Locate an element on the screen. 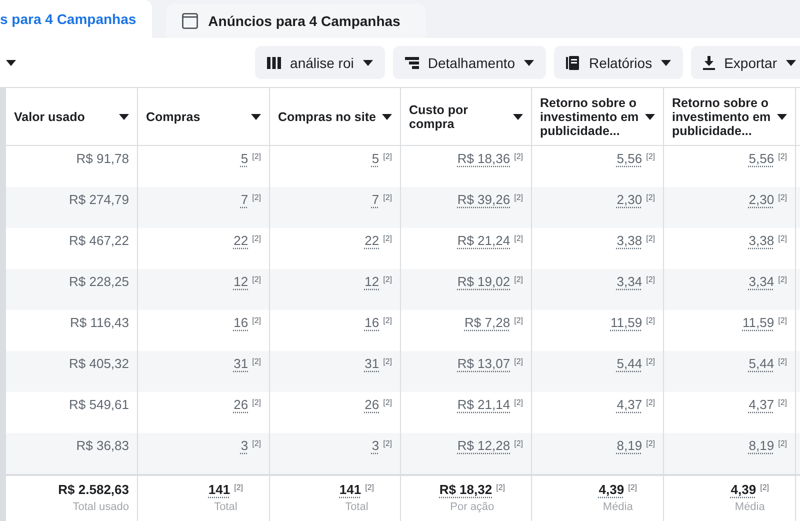 The height and width of the screenshot is (521, 800). total-caption: Total is located at coordinates (356, 507).